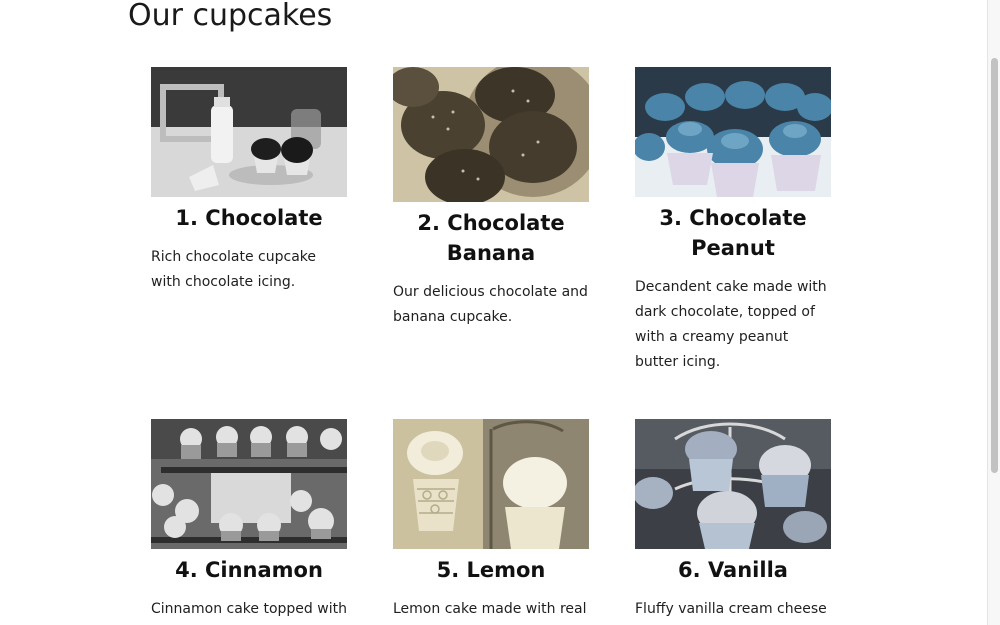 The width and height of the screenshot is (1000, 625). I want to click on cupcake-description: Lemon cake made with real, so click(490, 609).